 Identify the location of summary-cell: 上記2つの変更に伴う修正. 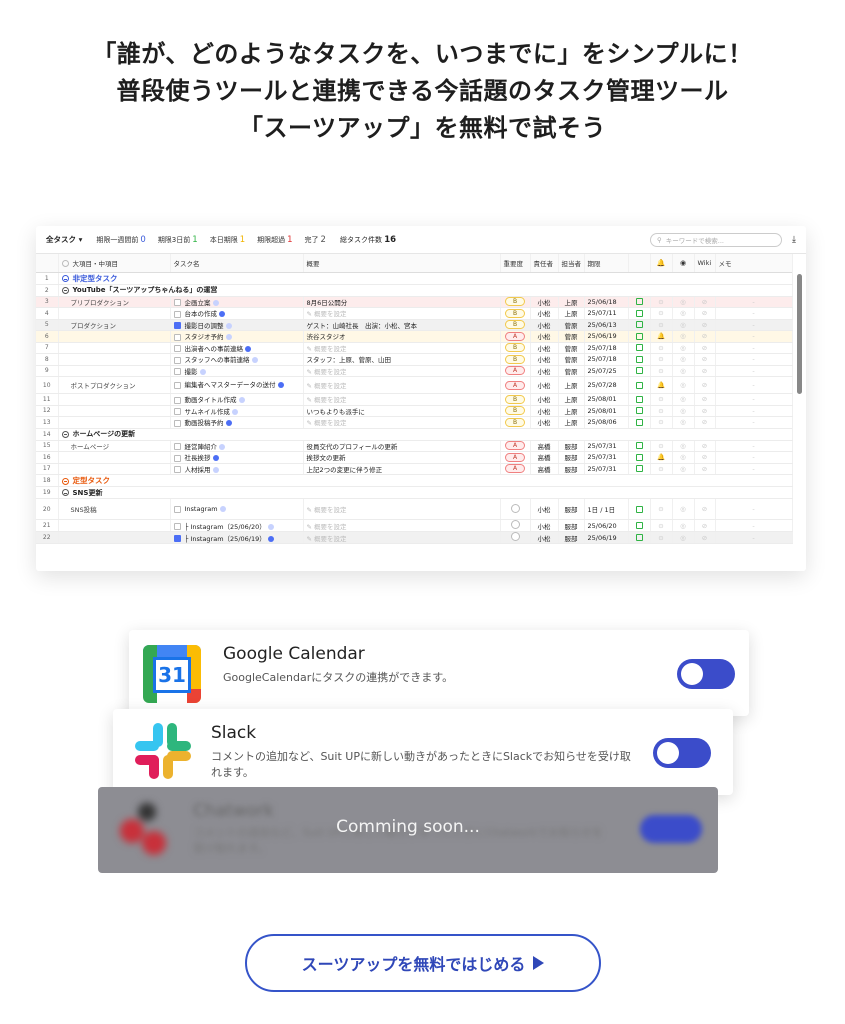
(402, 469).